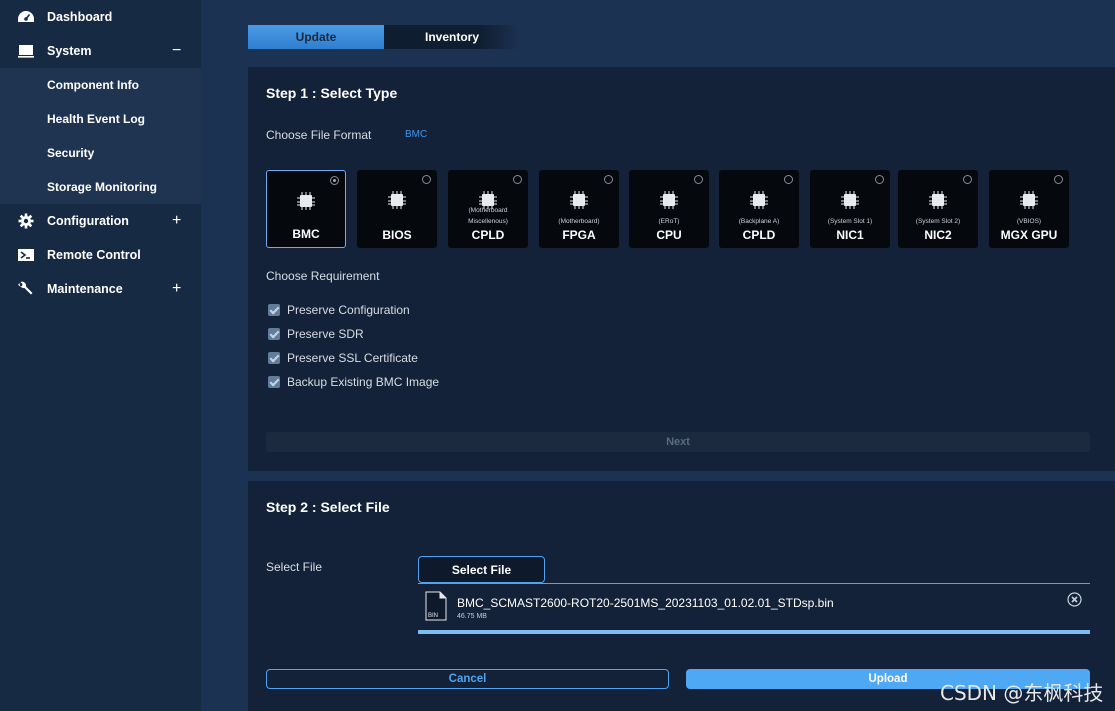 The image size is (1115, 711). I want to click on backup-bmc-image-checkbox: Backup Existing BMC Image, so click(353, 382).